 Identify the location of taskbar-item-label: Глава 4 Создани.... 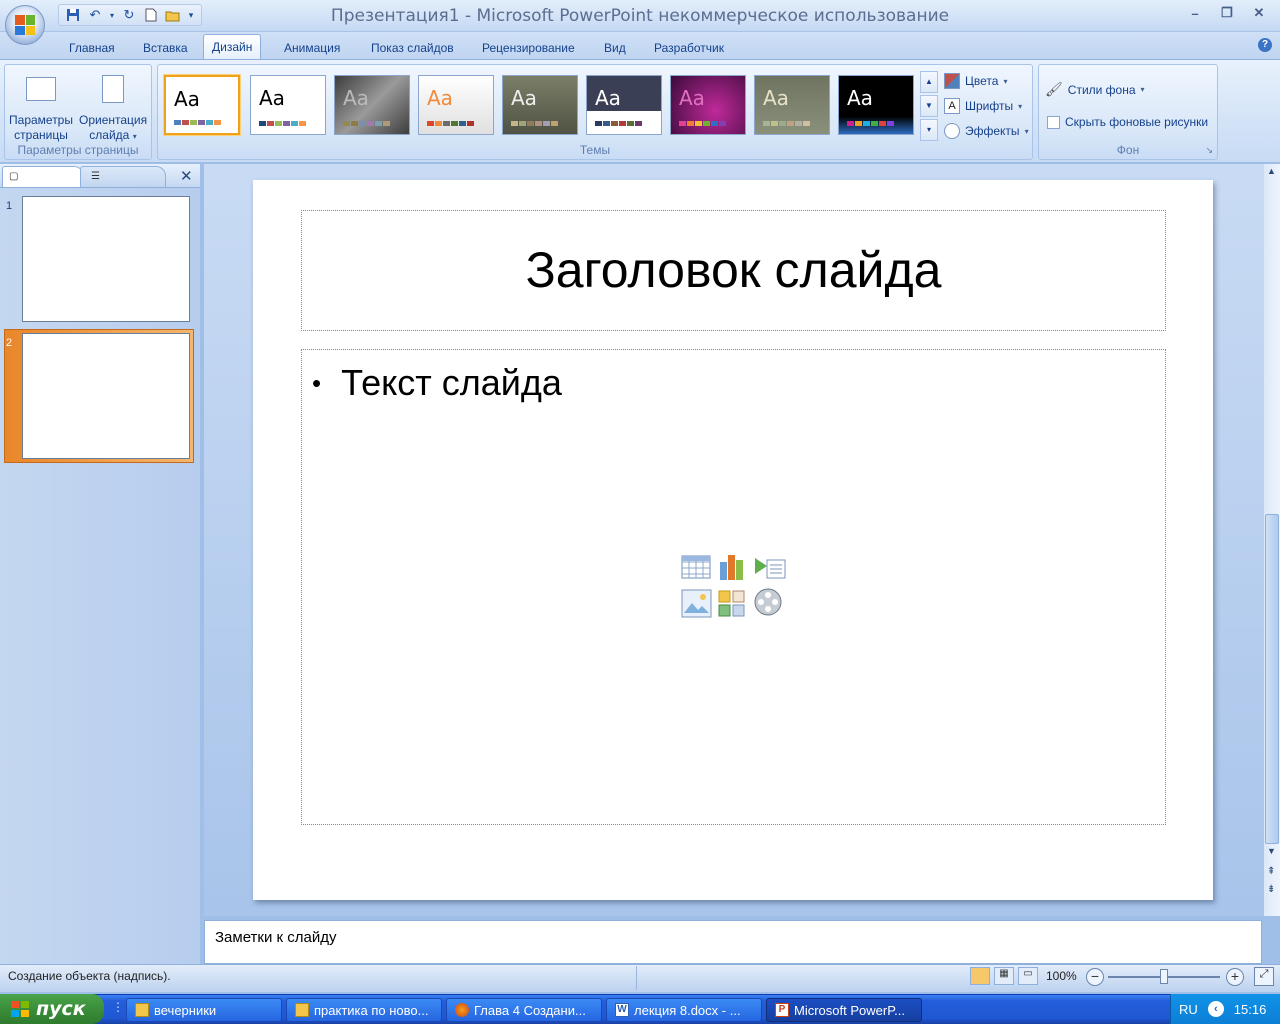
(530, 1010).